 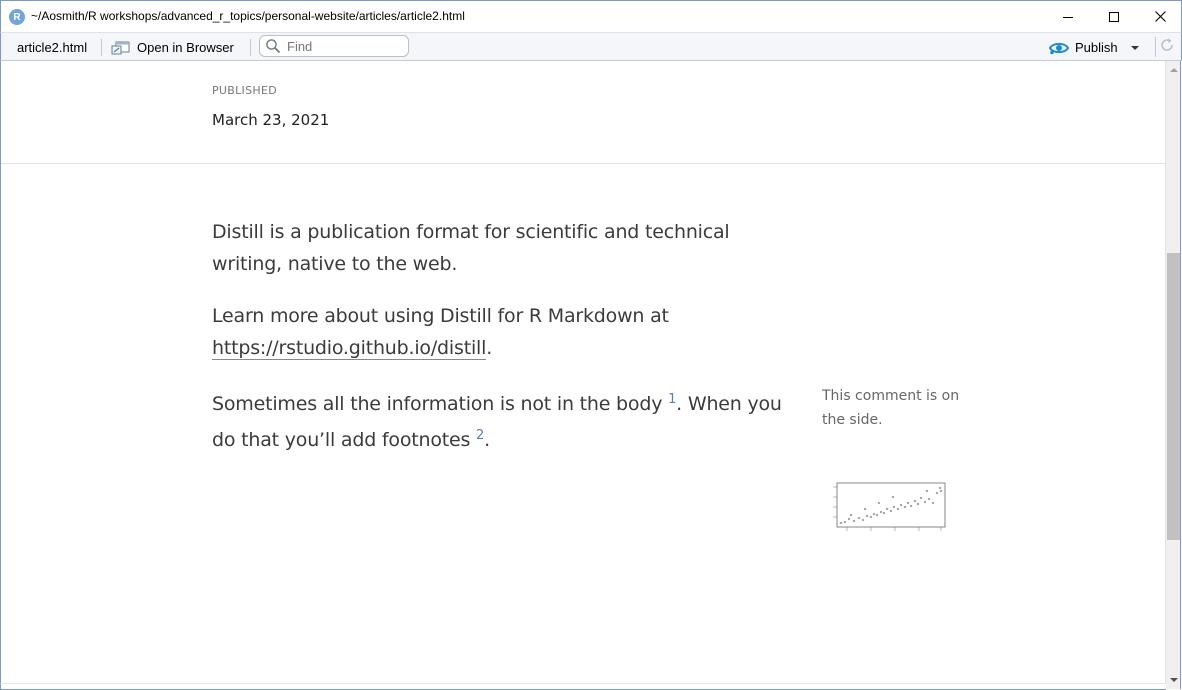 What do you see at coordinates (349, 348) in the screenshot?
I see `distill-link: https://rstudio.github.io/distill` at bounding box center [349, 348].